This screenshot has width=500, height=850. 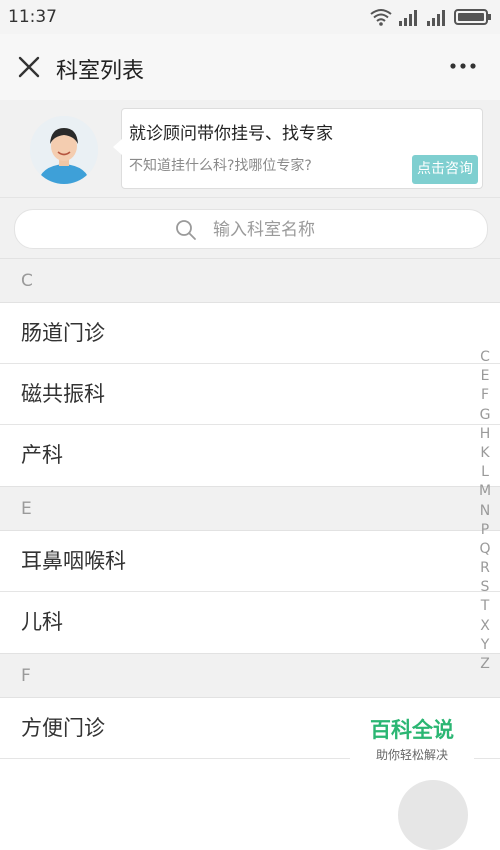 I want to click on search-input, so click(x=333, y=230).